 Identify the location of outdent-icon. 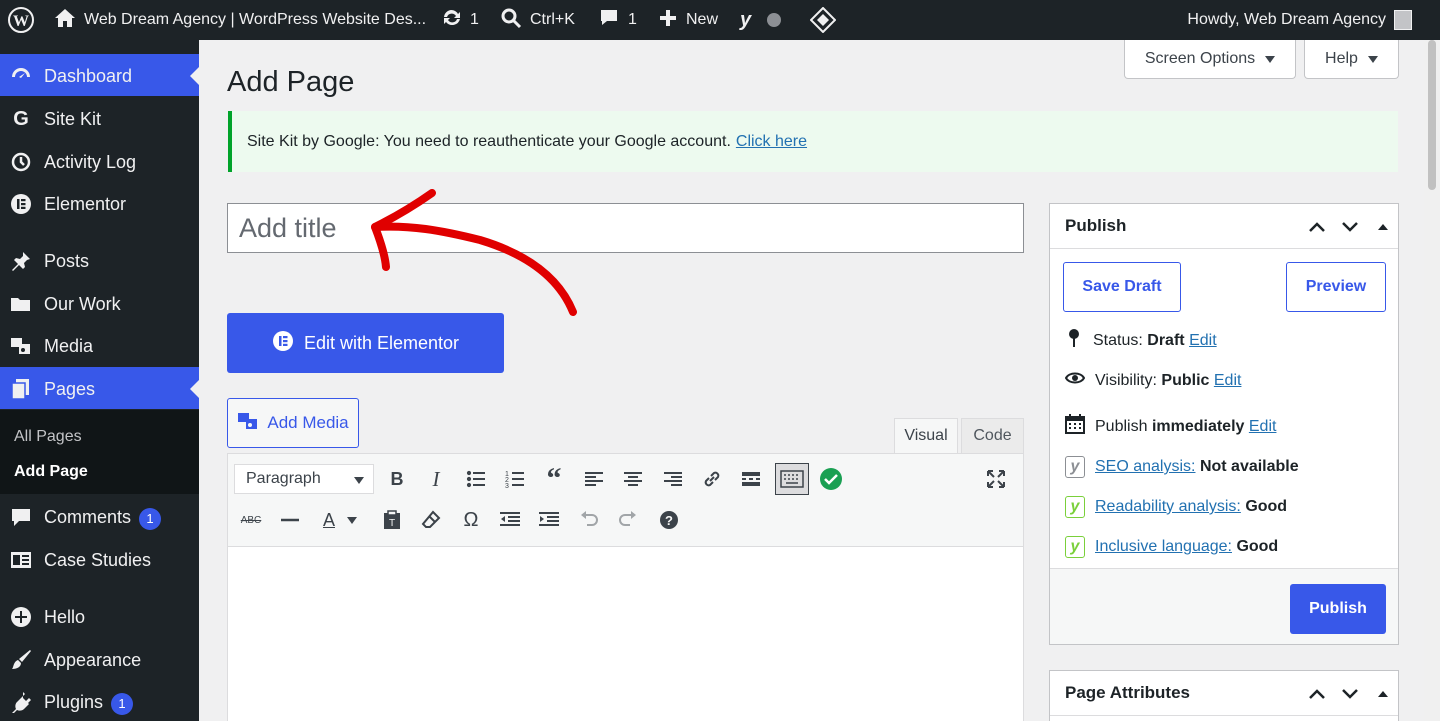
(510, 520).